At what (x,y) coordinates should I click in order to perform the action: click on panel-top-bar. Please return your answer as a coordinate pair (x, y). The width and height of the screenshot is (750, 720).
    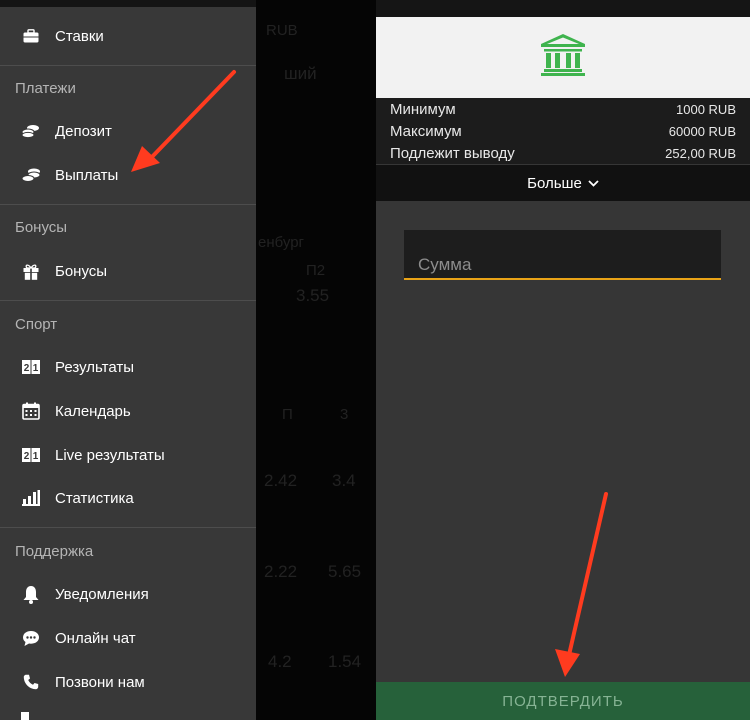
    Looking at the image, I should click on (563, 8).